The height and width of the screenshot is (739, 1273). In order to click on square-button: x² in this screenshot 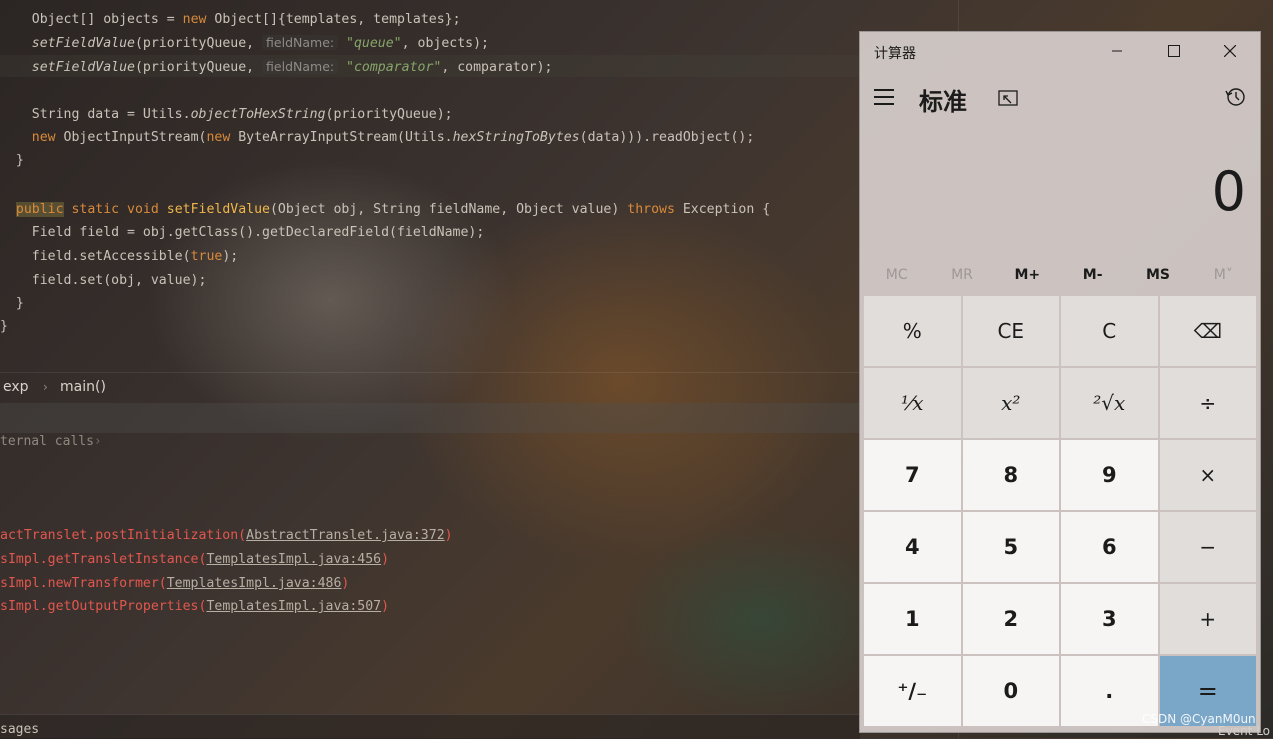, I will do `click(1010, 403)`.